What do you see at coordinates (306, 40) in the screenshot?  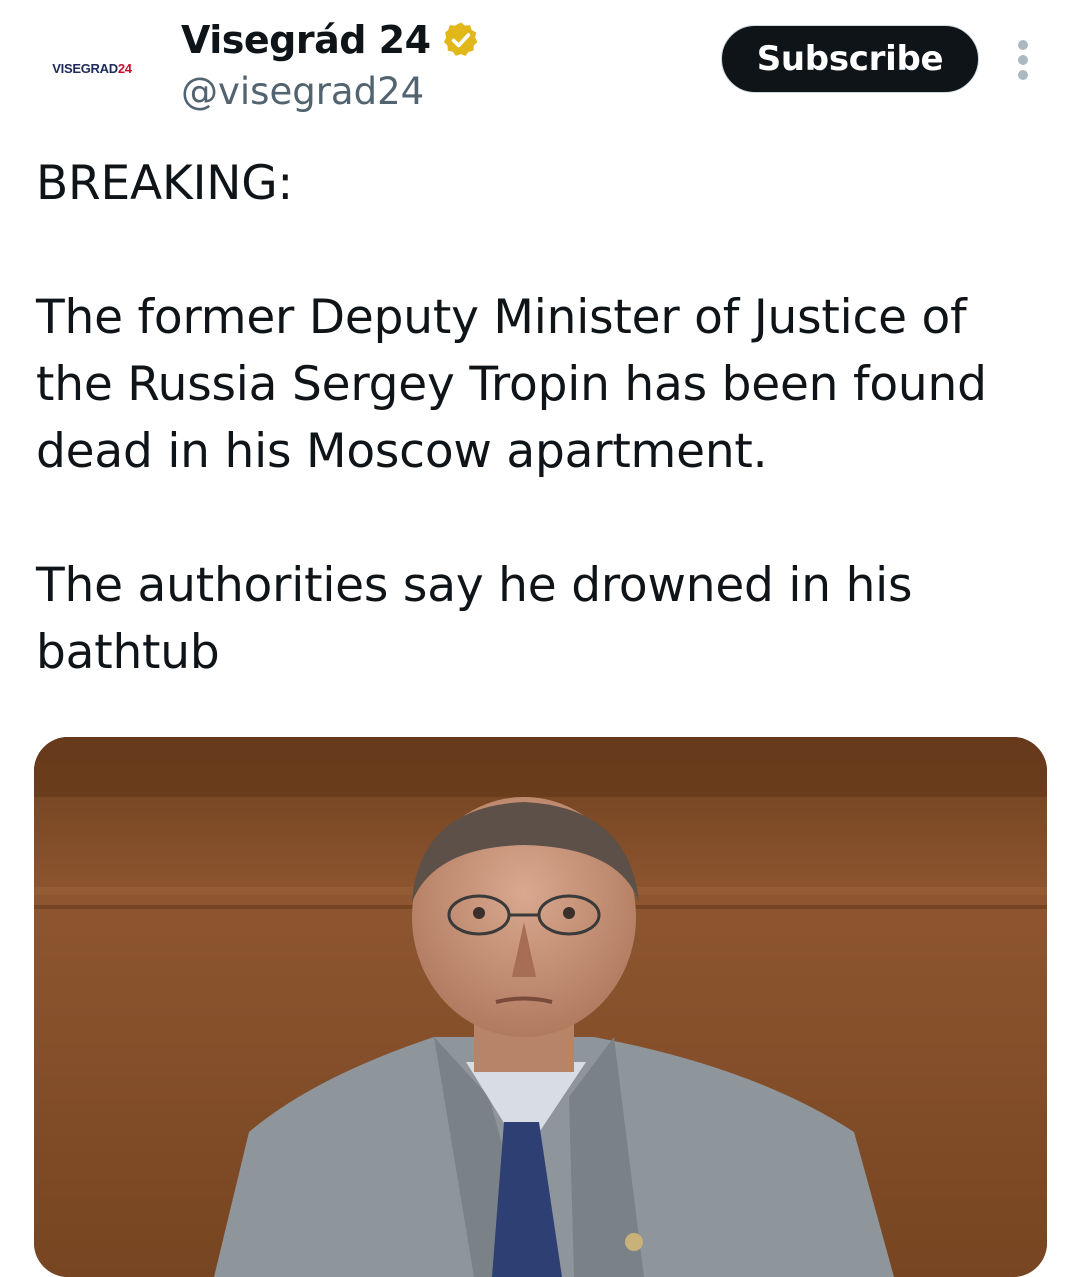 I see `display-name: Visegrád 24` at bounding box center [306, 40].